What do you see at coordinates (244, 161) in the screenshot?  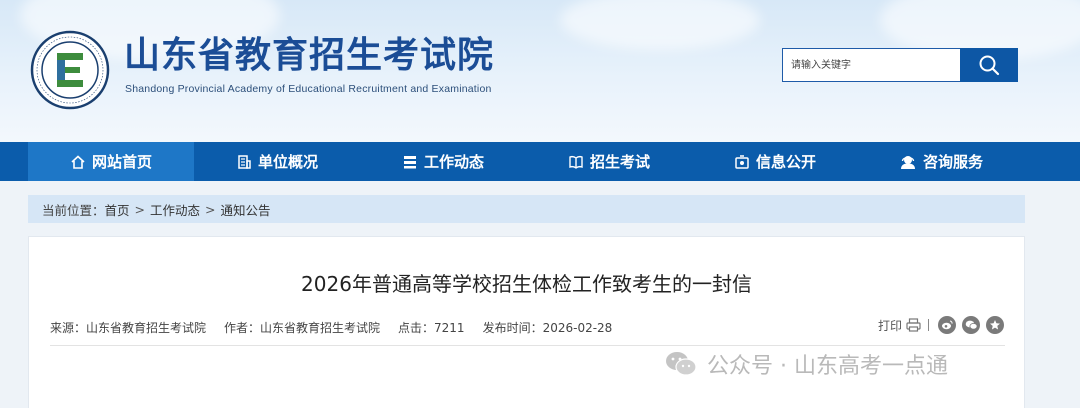 I see `building-icon` at bounding box center [244, 161].